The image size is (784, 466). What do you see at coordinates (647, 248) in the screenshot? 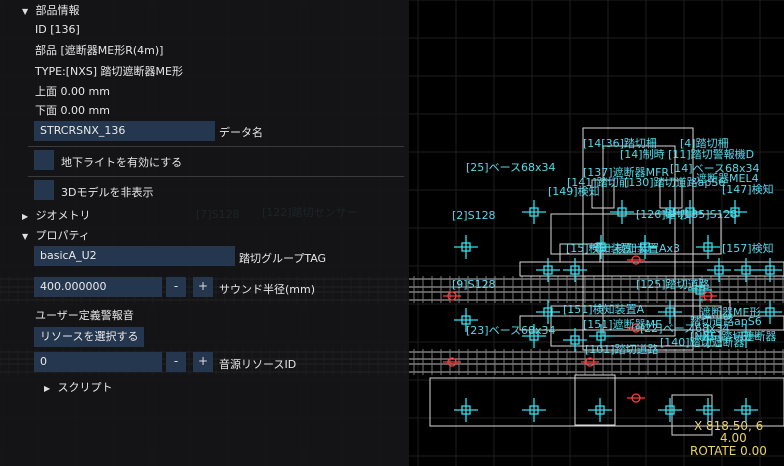
I see `object-label: 検知装置Ax3` at bounding box center [647, 248].